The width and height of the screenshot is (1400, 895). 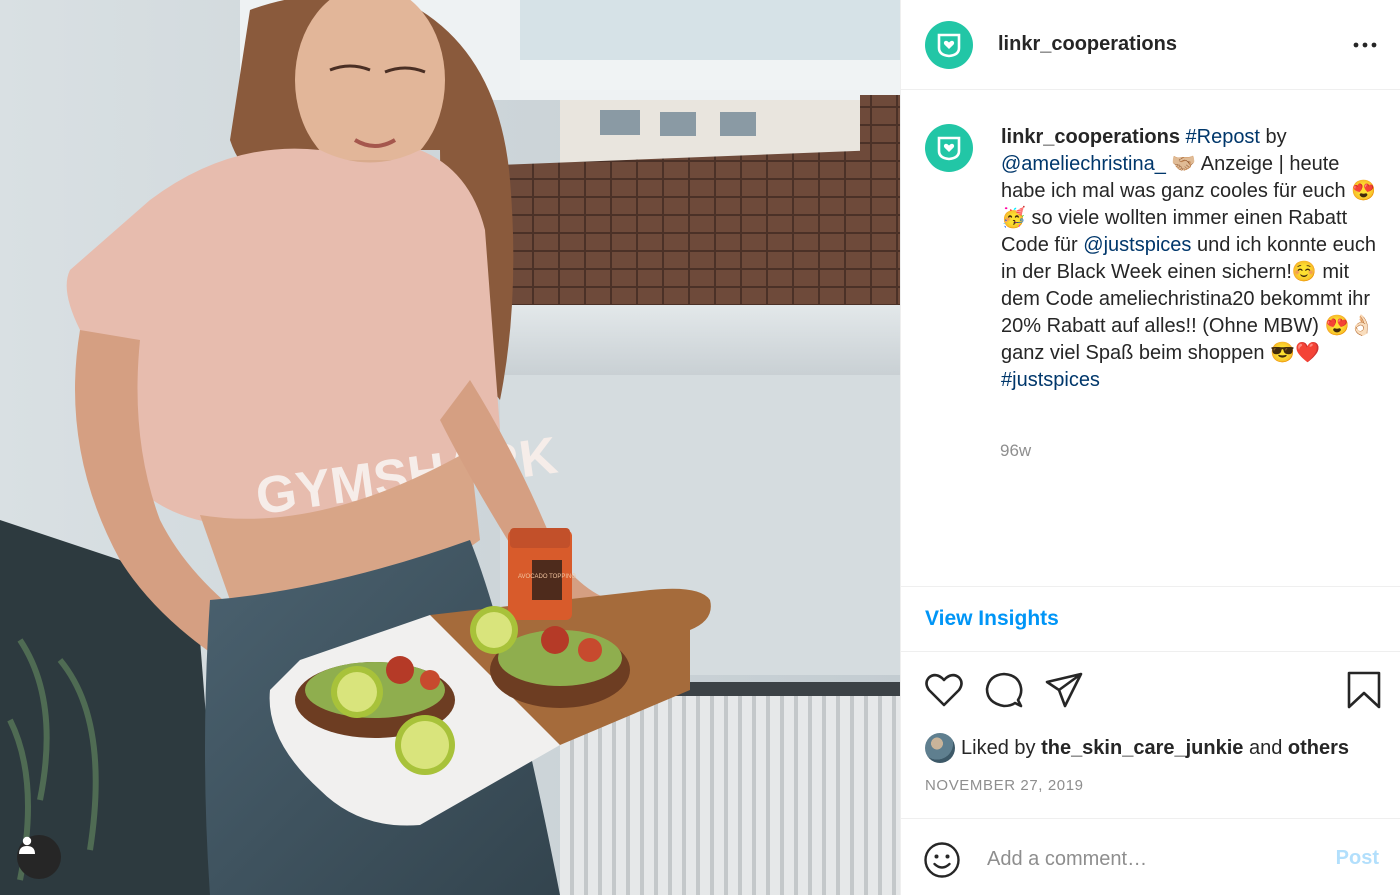 What do you see at coordinates (27, 845) in the screenshot?
I see `user-tag-icon` at bounding box center [27, 845].